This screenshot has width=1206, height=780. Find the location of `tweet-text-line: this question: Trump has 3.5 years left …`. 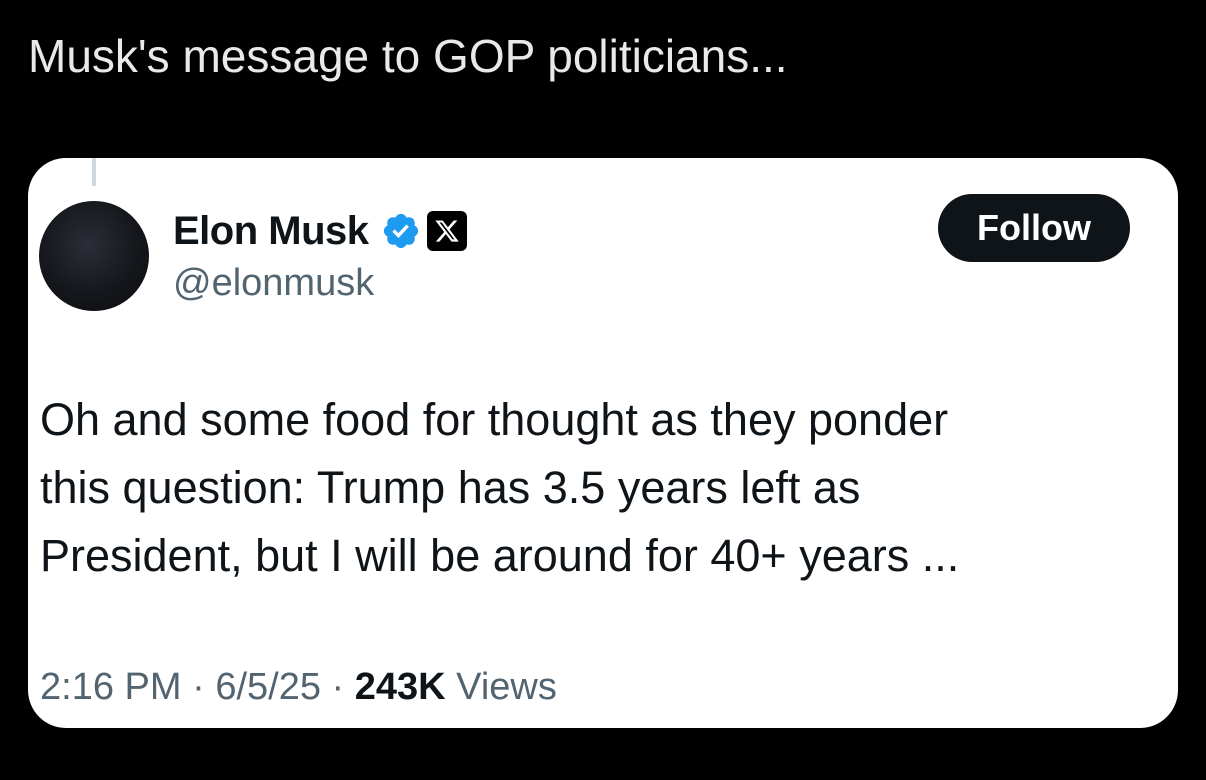

tweet-text-line: this question: Trump has 3.5 years left … is located at coordinates (450, 487).